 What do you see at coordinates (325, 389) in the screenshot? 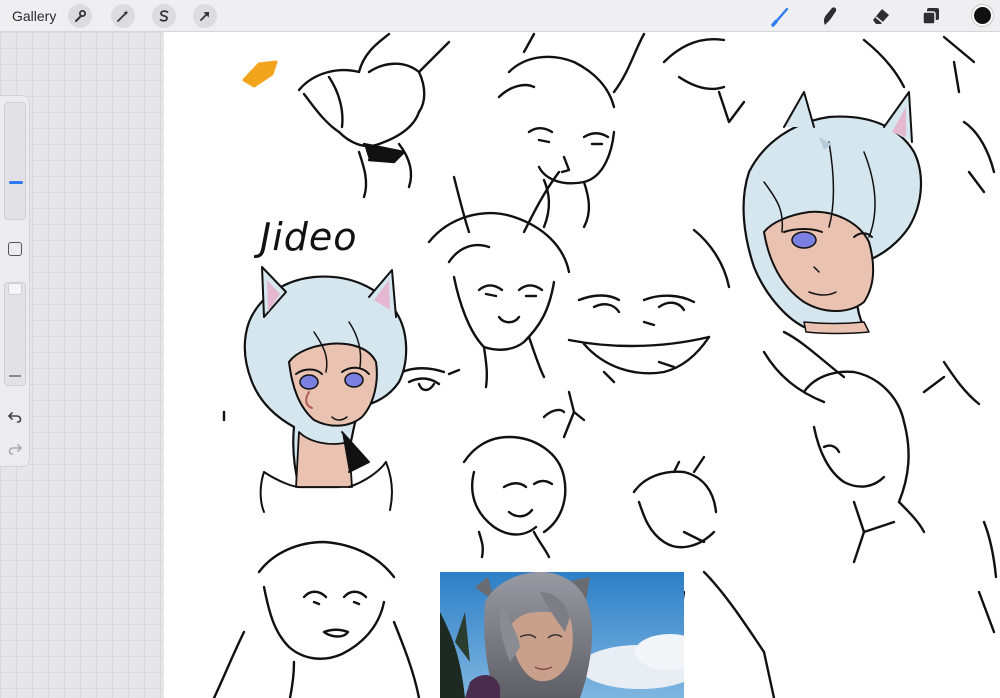
I see `colored-head-left` at bounding box center [325, 389].